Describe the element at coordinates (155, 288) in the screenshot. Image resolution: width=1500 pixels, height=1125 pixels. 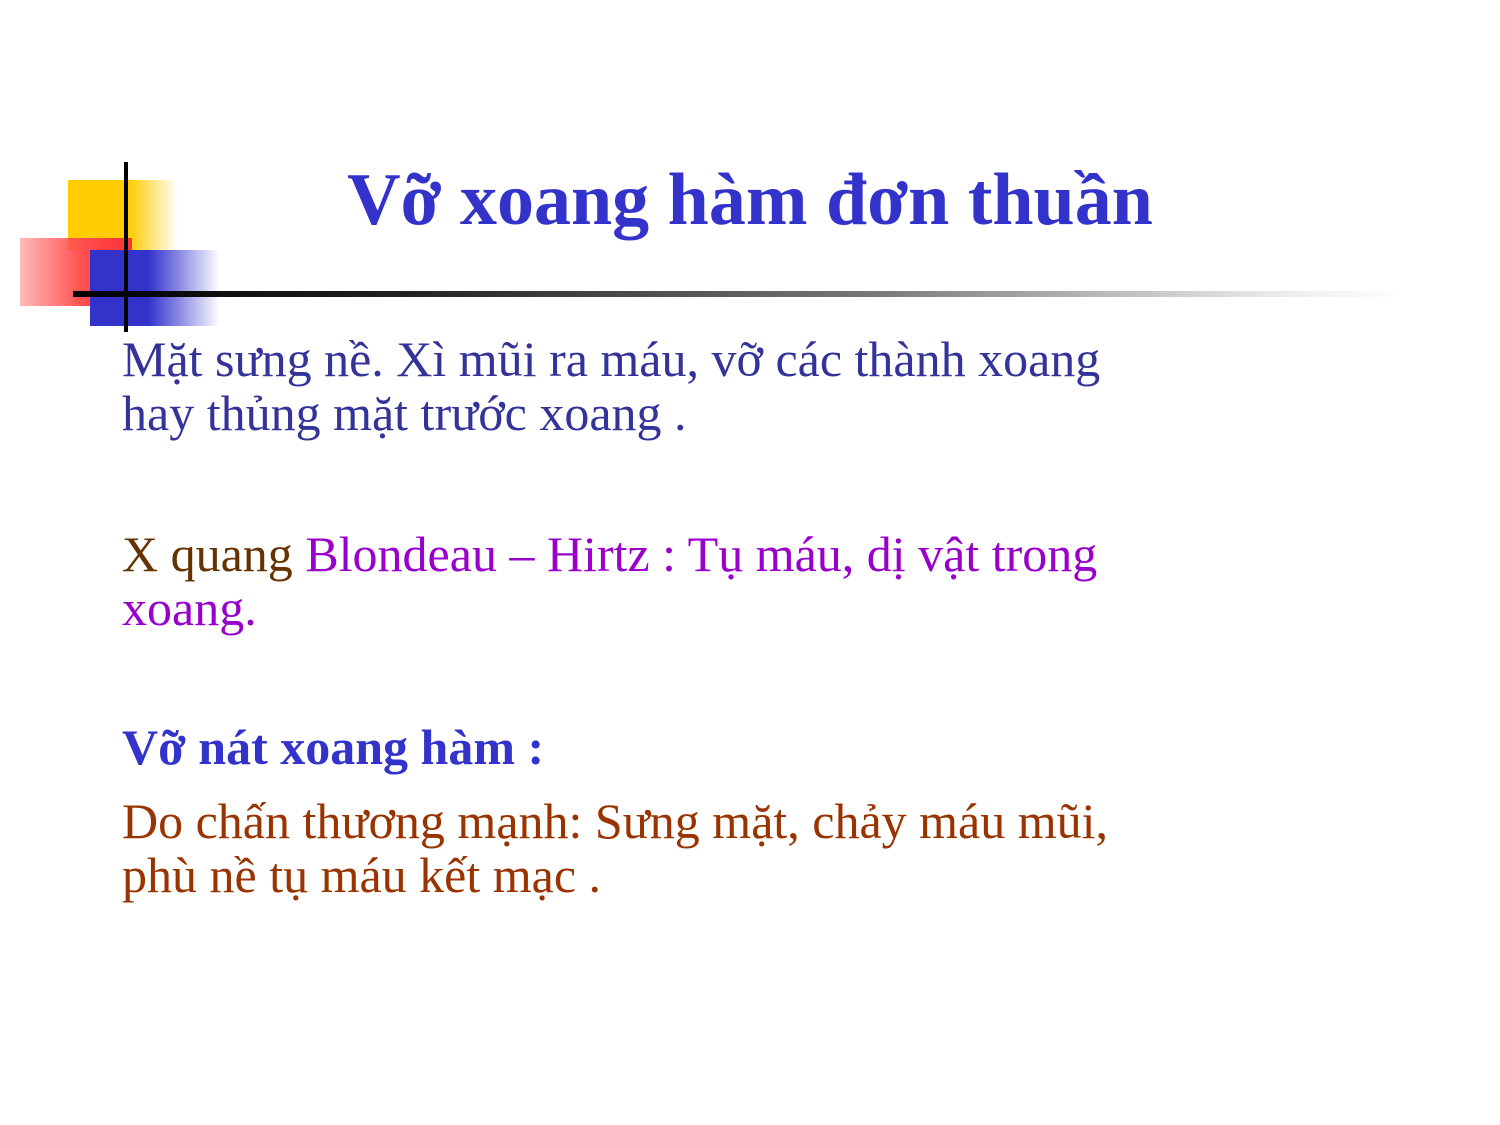
I see `decor-blue-square` at that location.